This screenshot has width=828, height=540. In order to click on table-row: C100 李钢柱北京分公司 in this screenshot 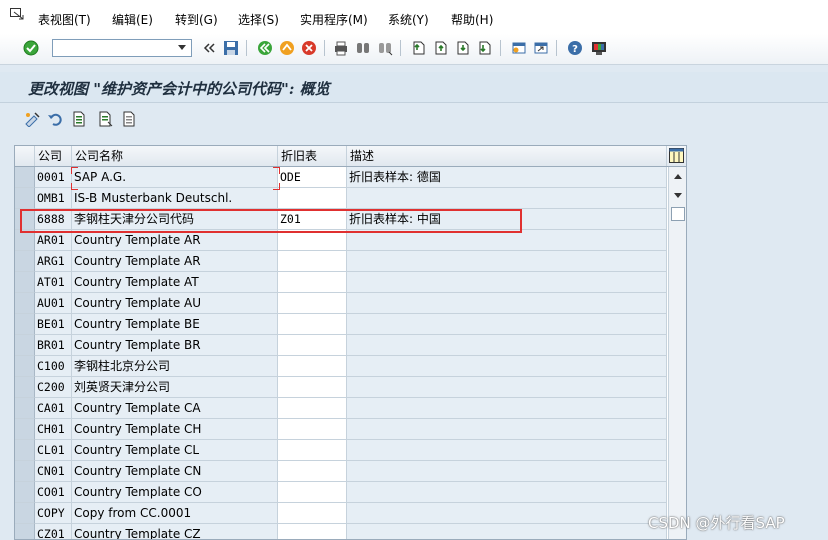, I will do `click(341, 366)`.